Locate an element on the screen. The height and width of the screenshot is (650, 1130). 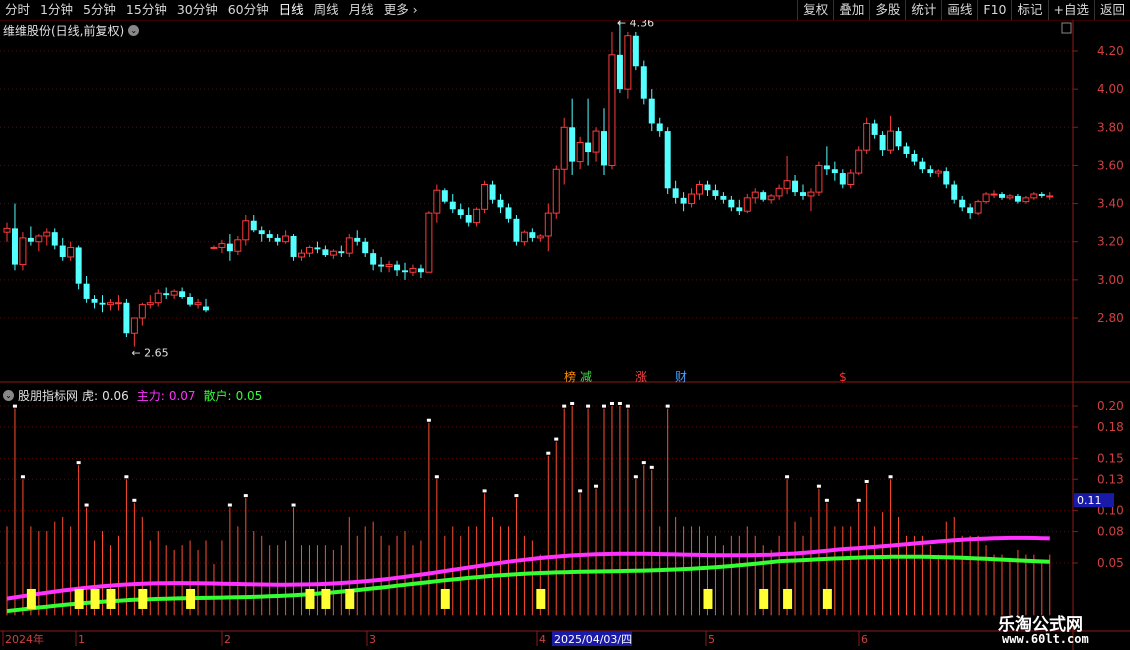
period-tab-more: 更多 › is located at coordinates (401, 10).